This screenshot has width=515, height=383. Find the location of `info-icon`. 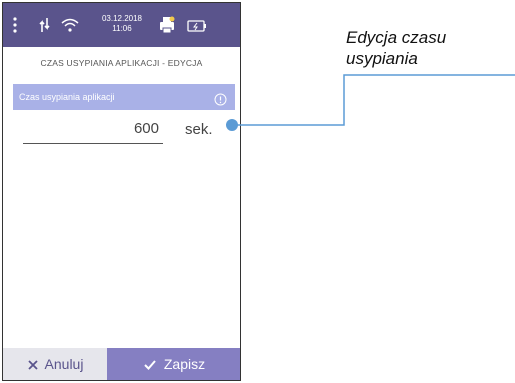

info-icon is located at coordinates (220, 98).